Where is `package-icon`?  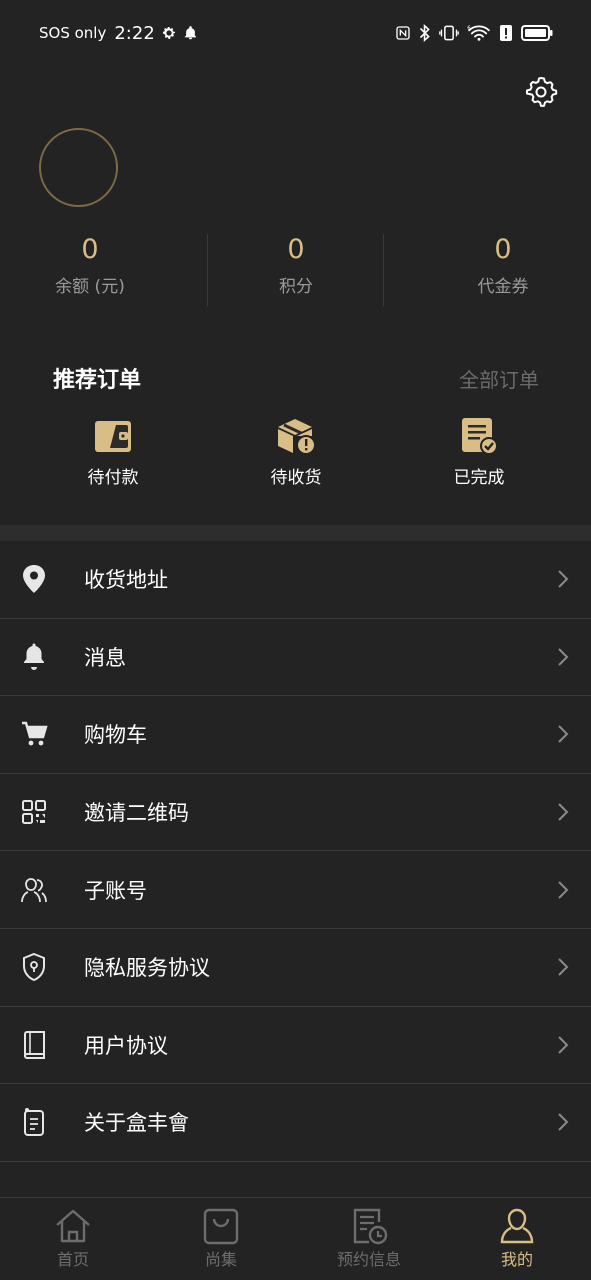
package-icon is located at coordinates (297, 437).